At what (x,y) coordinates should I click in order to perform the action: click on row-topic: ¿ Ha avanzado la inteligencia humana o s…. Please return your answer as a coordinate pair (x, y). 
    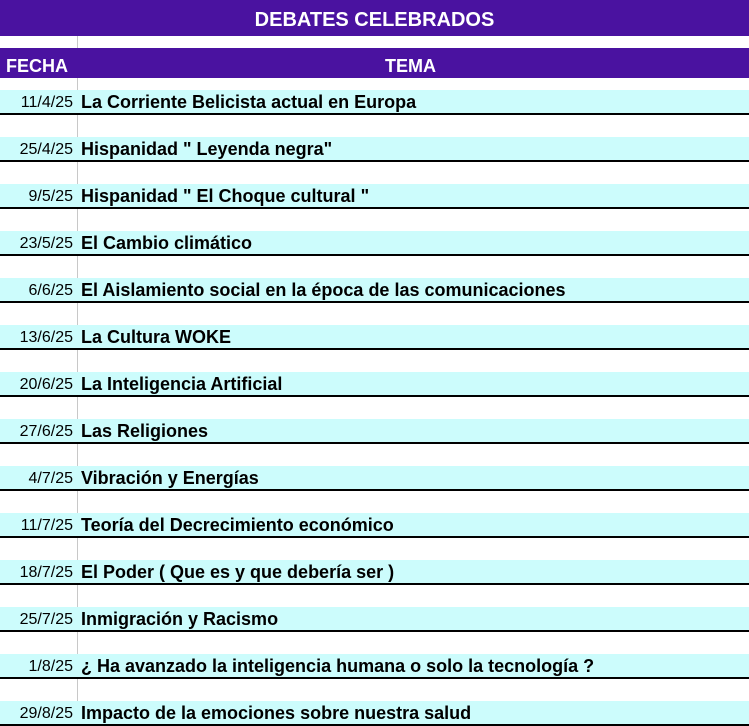
    Looking at the image, I should click on (338, 666).